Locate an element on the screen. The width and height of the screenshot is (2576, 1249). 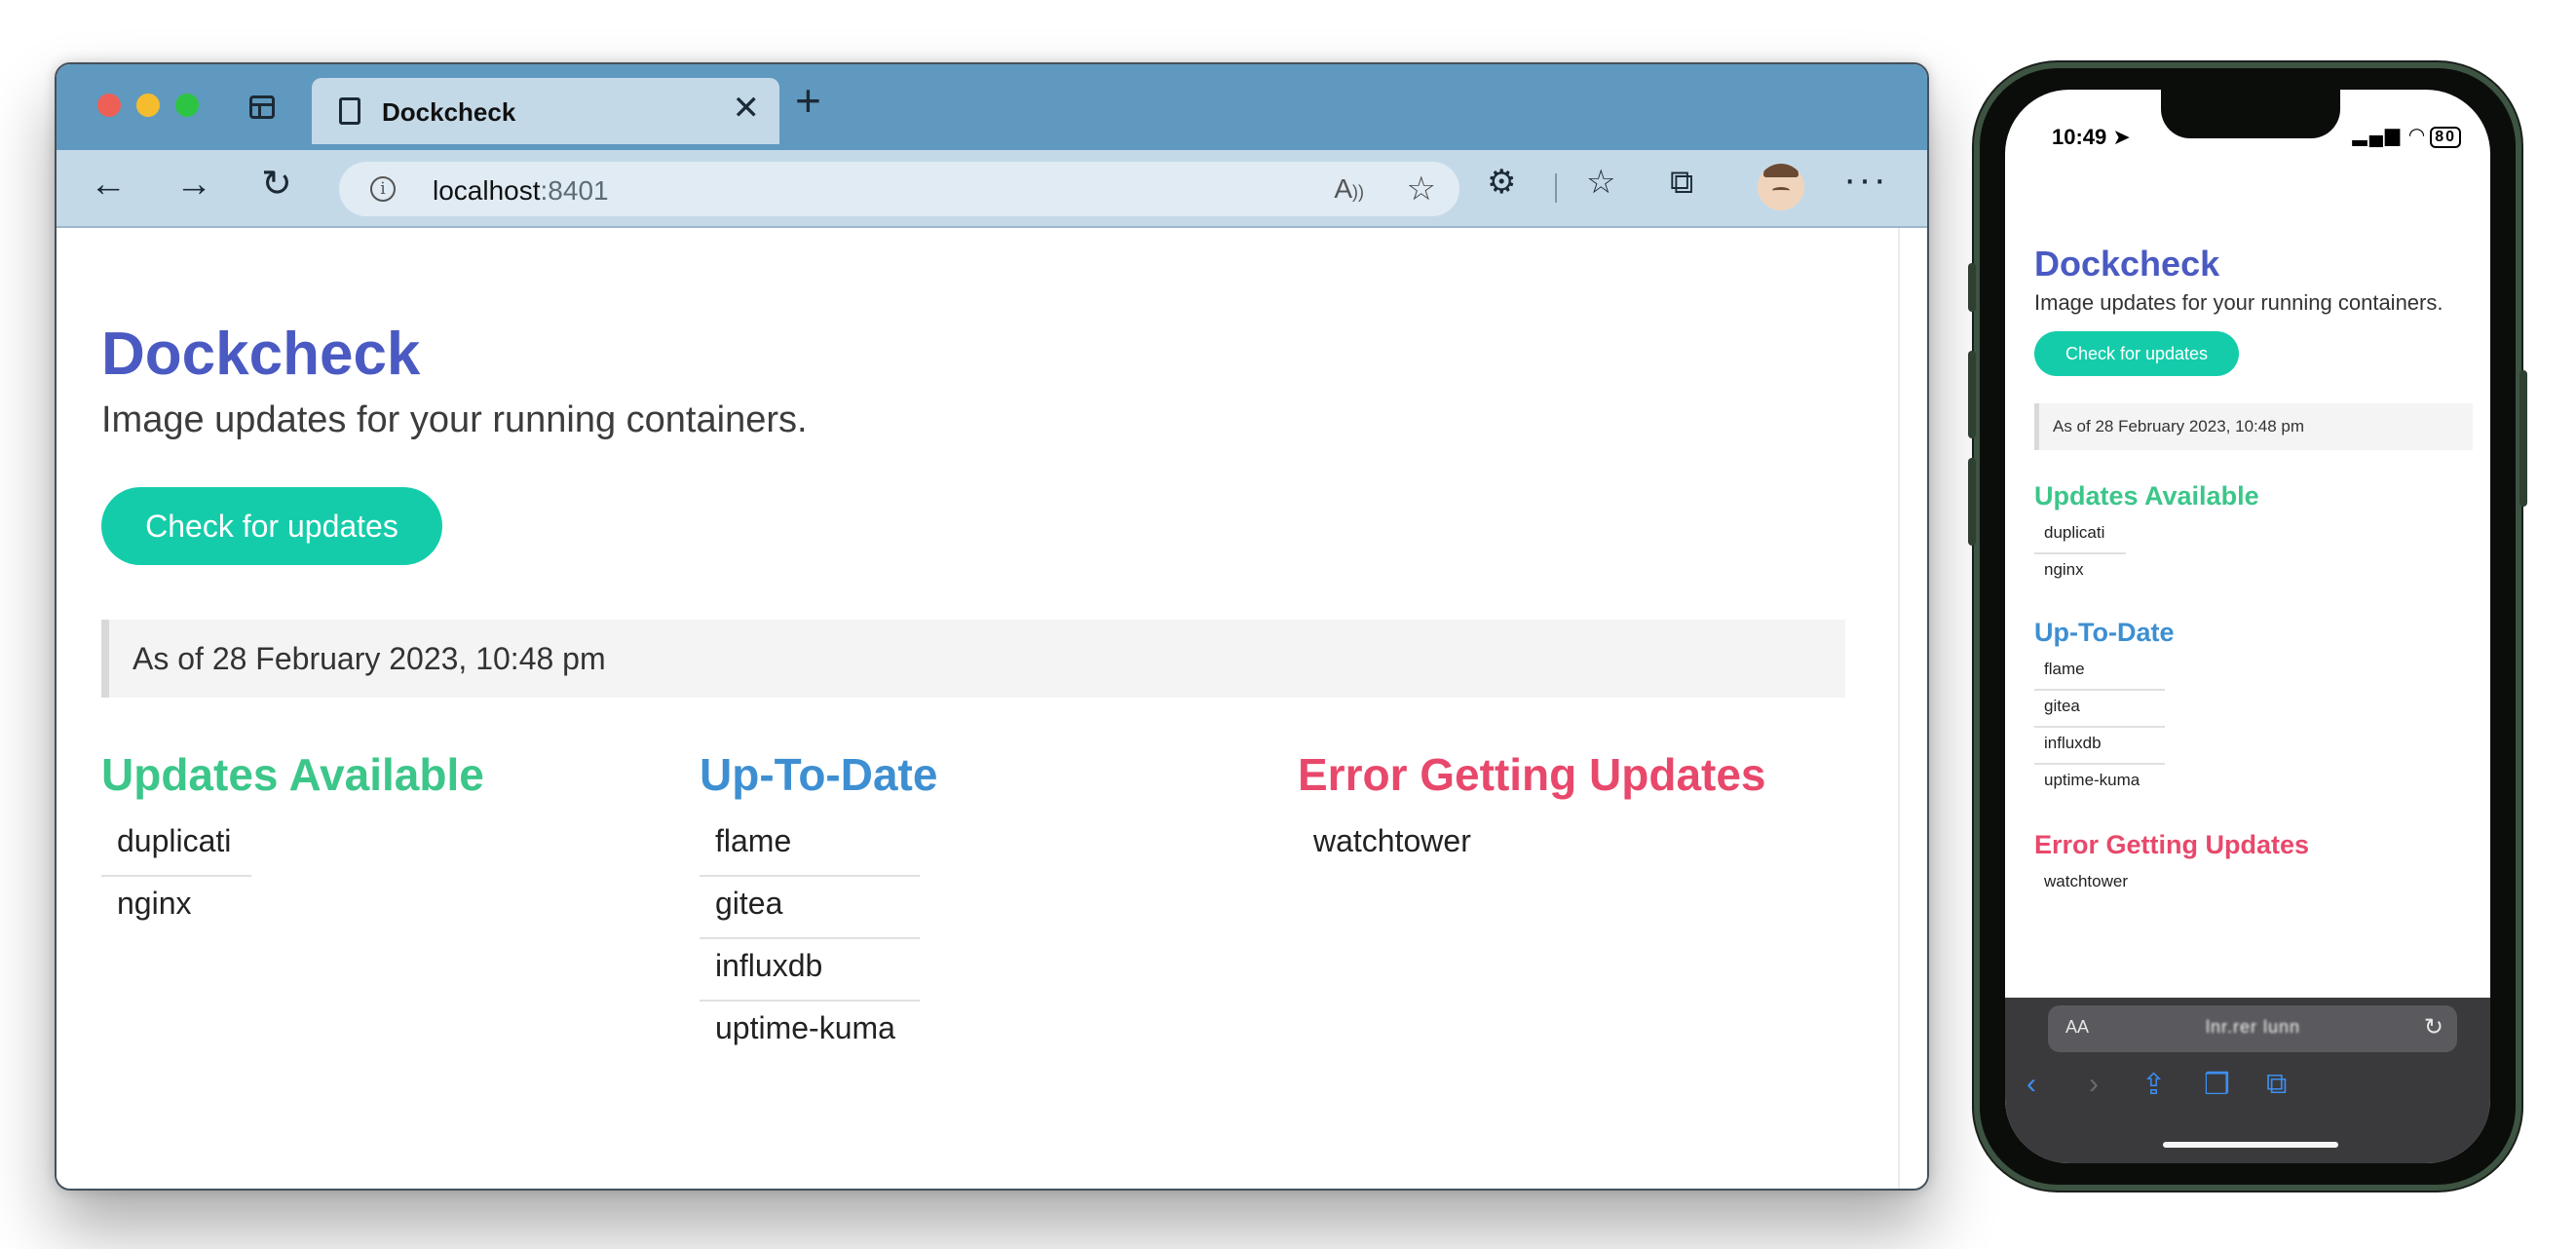
close-tab-icon: ✕ is located at coordinates (747, 108).